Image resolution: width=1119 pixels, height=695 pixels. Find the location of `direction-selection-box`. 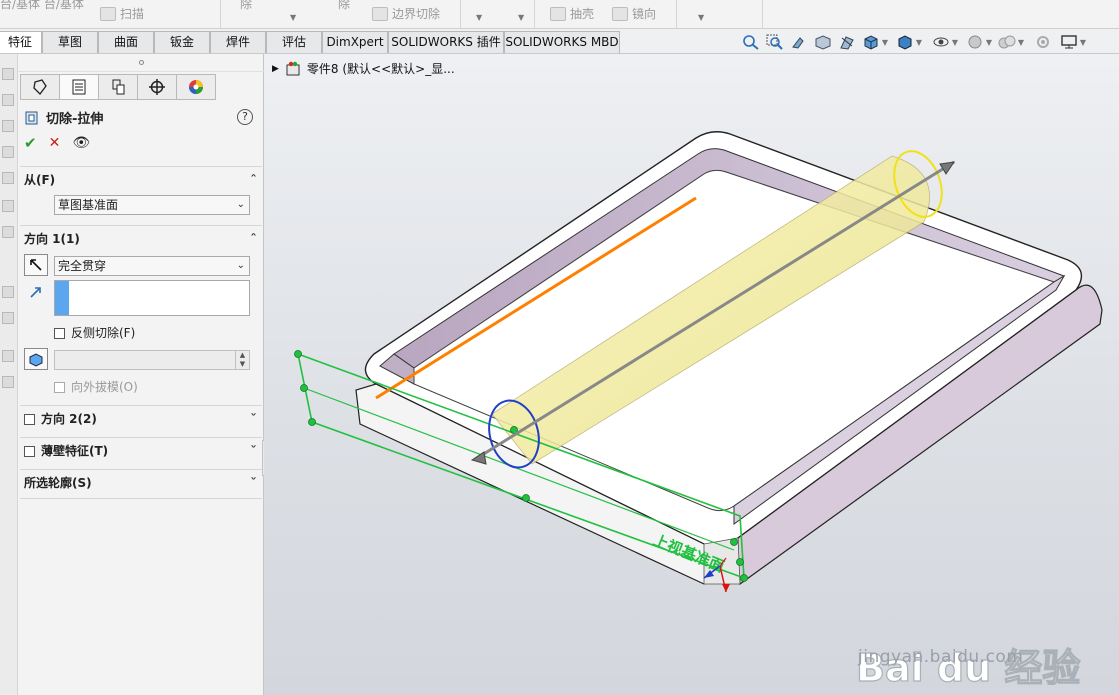

direction-selection-box is located at coordinates (152, 298).